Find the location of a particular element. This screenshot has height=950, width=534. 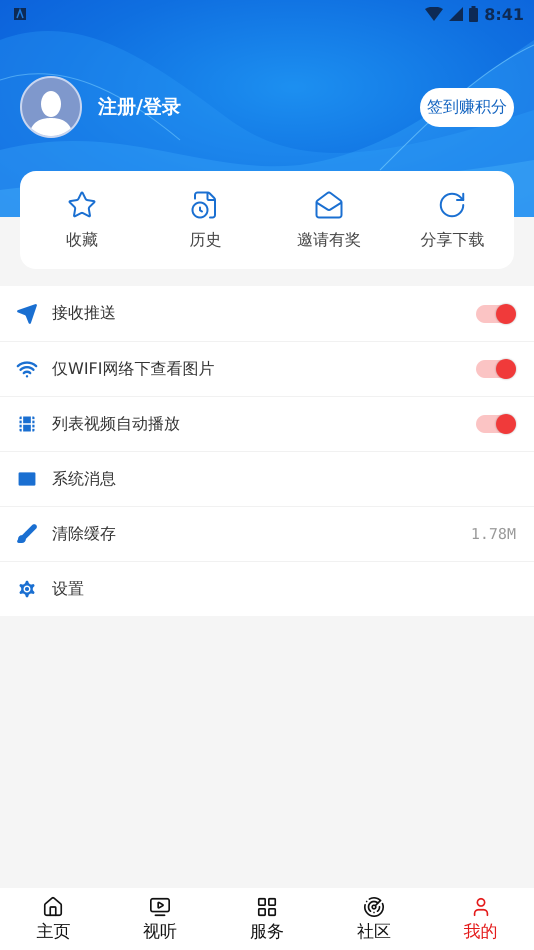

quick-action: 历史 is located at coordinates (205, 220).